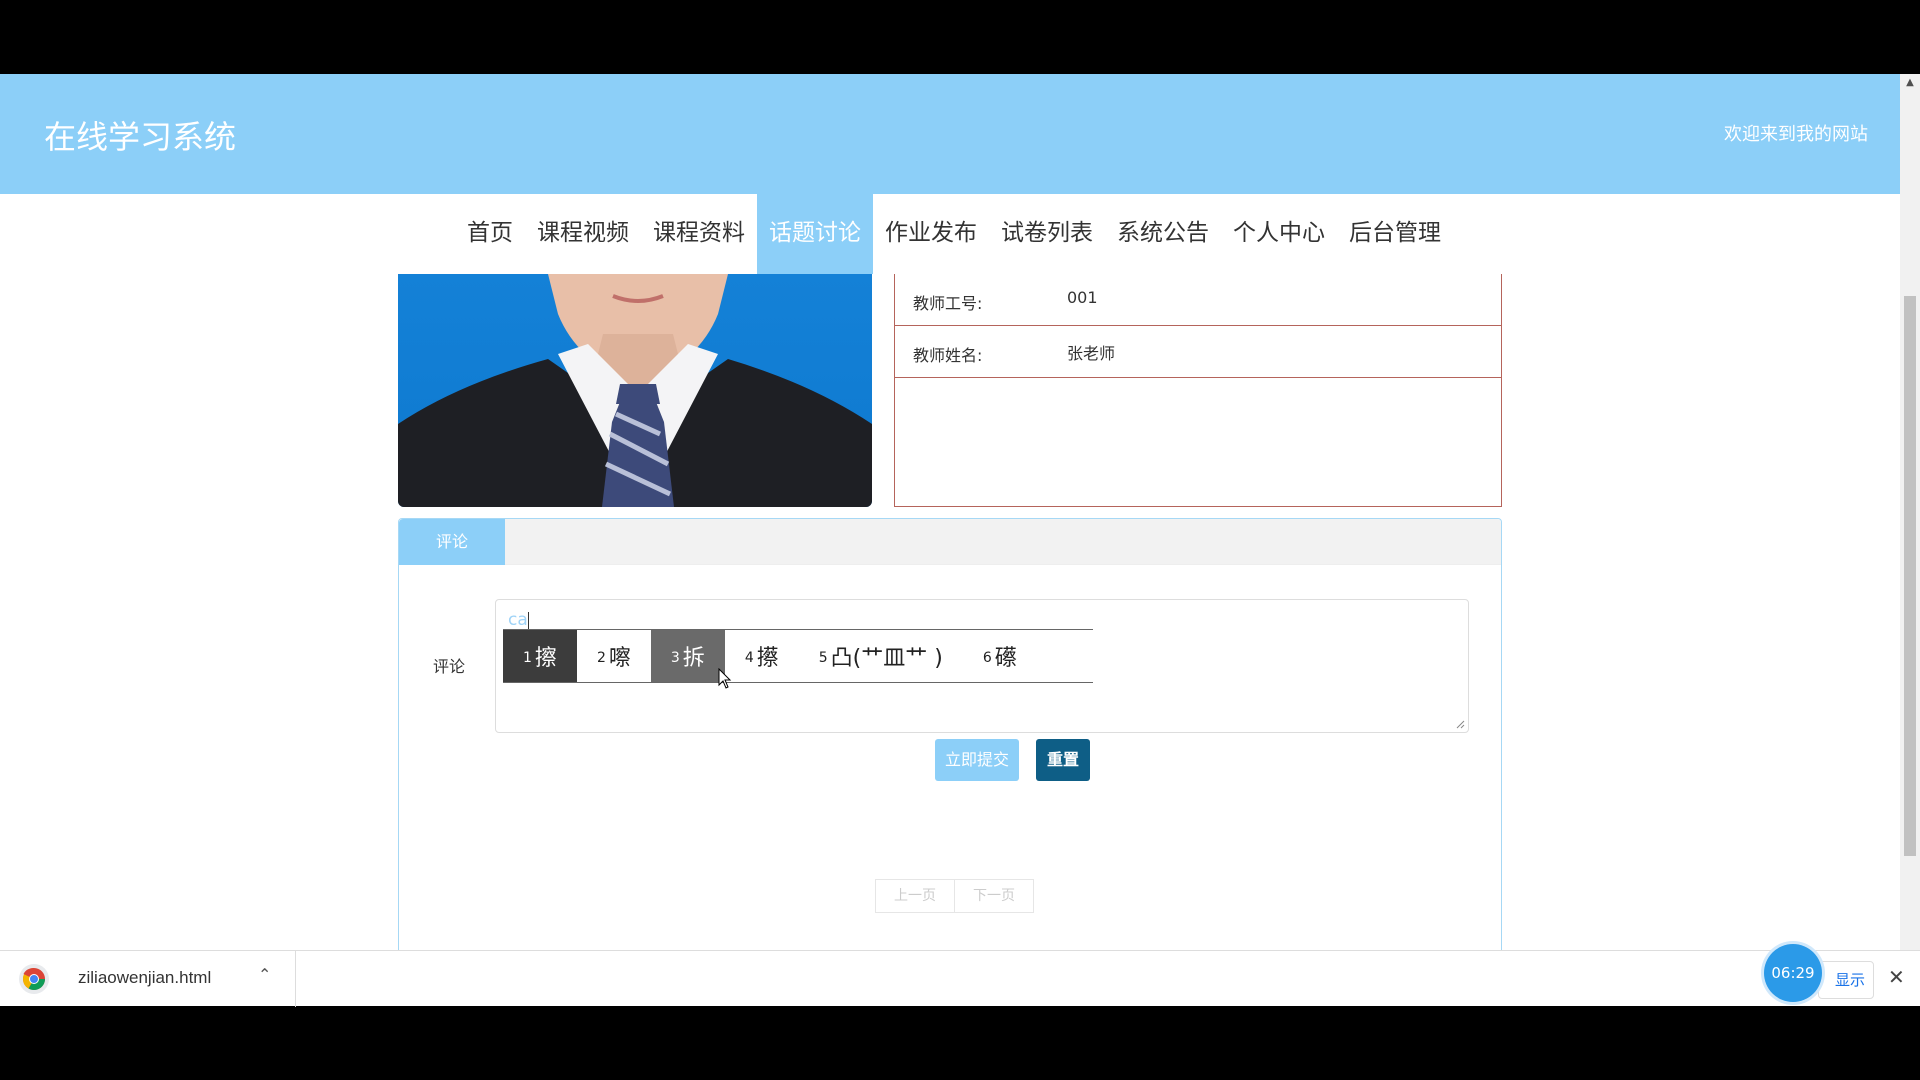 Image resolution: width=1920 pixels, height=1080 pixels. Describe the element at coordinates (725, 678) in the screenshot. I see `mouse-cursor-icon` at that location.